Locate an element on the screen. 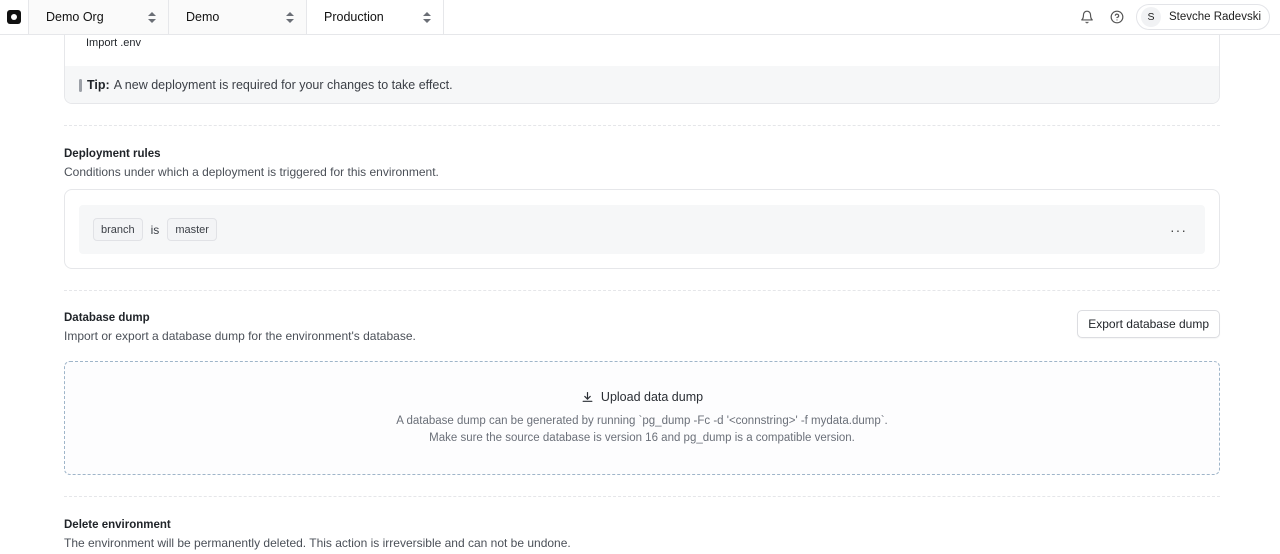  org-selector: Demo Org is located at coordinates (98, 17).